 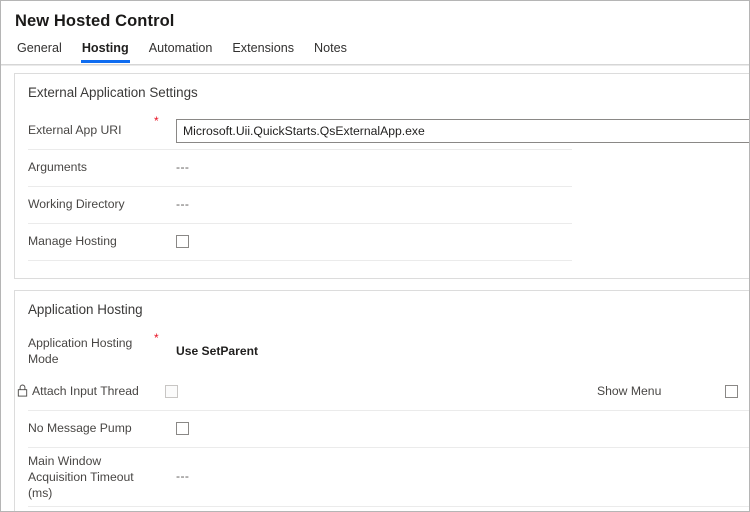 I want to click on field-row-attach-input-thread: Attach Input Thread Show Menu, so click(x=383, y=391).